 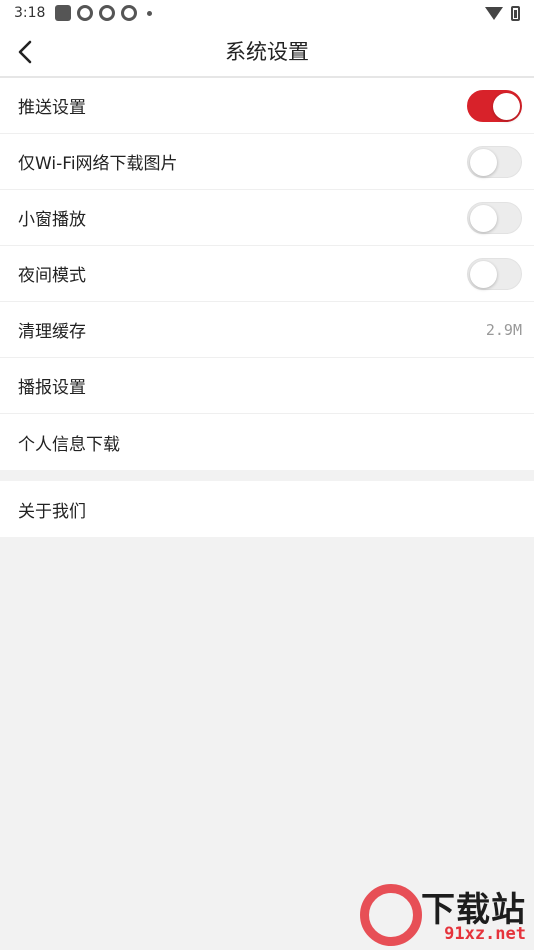 What do you see at coordinates (30, 13) in the screenshot?
I see `status-time: 3:18` at bounding box center [30, 13].